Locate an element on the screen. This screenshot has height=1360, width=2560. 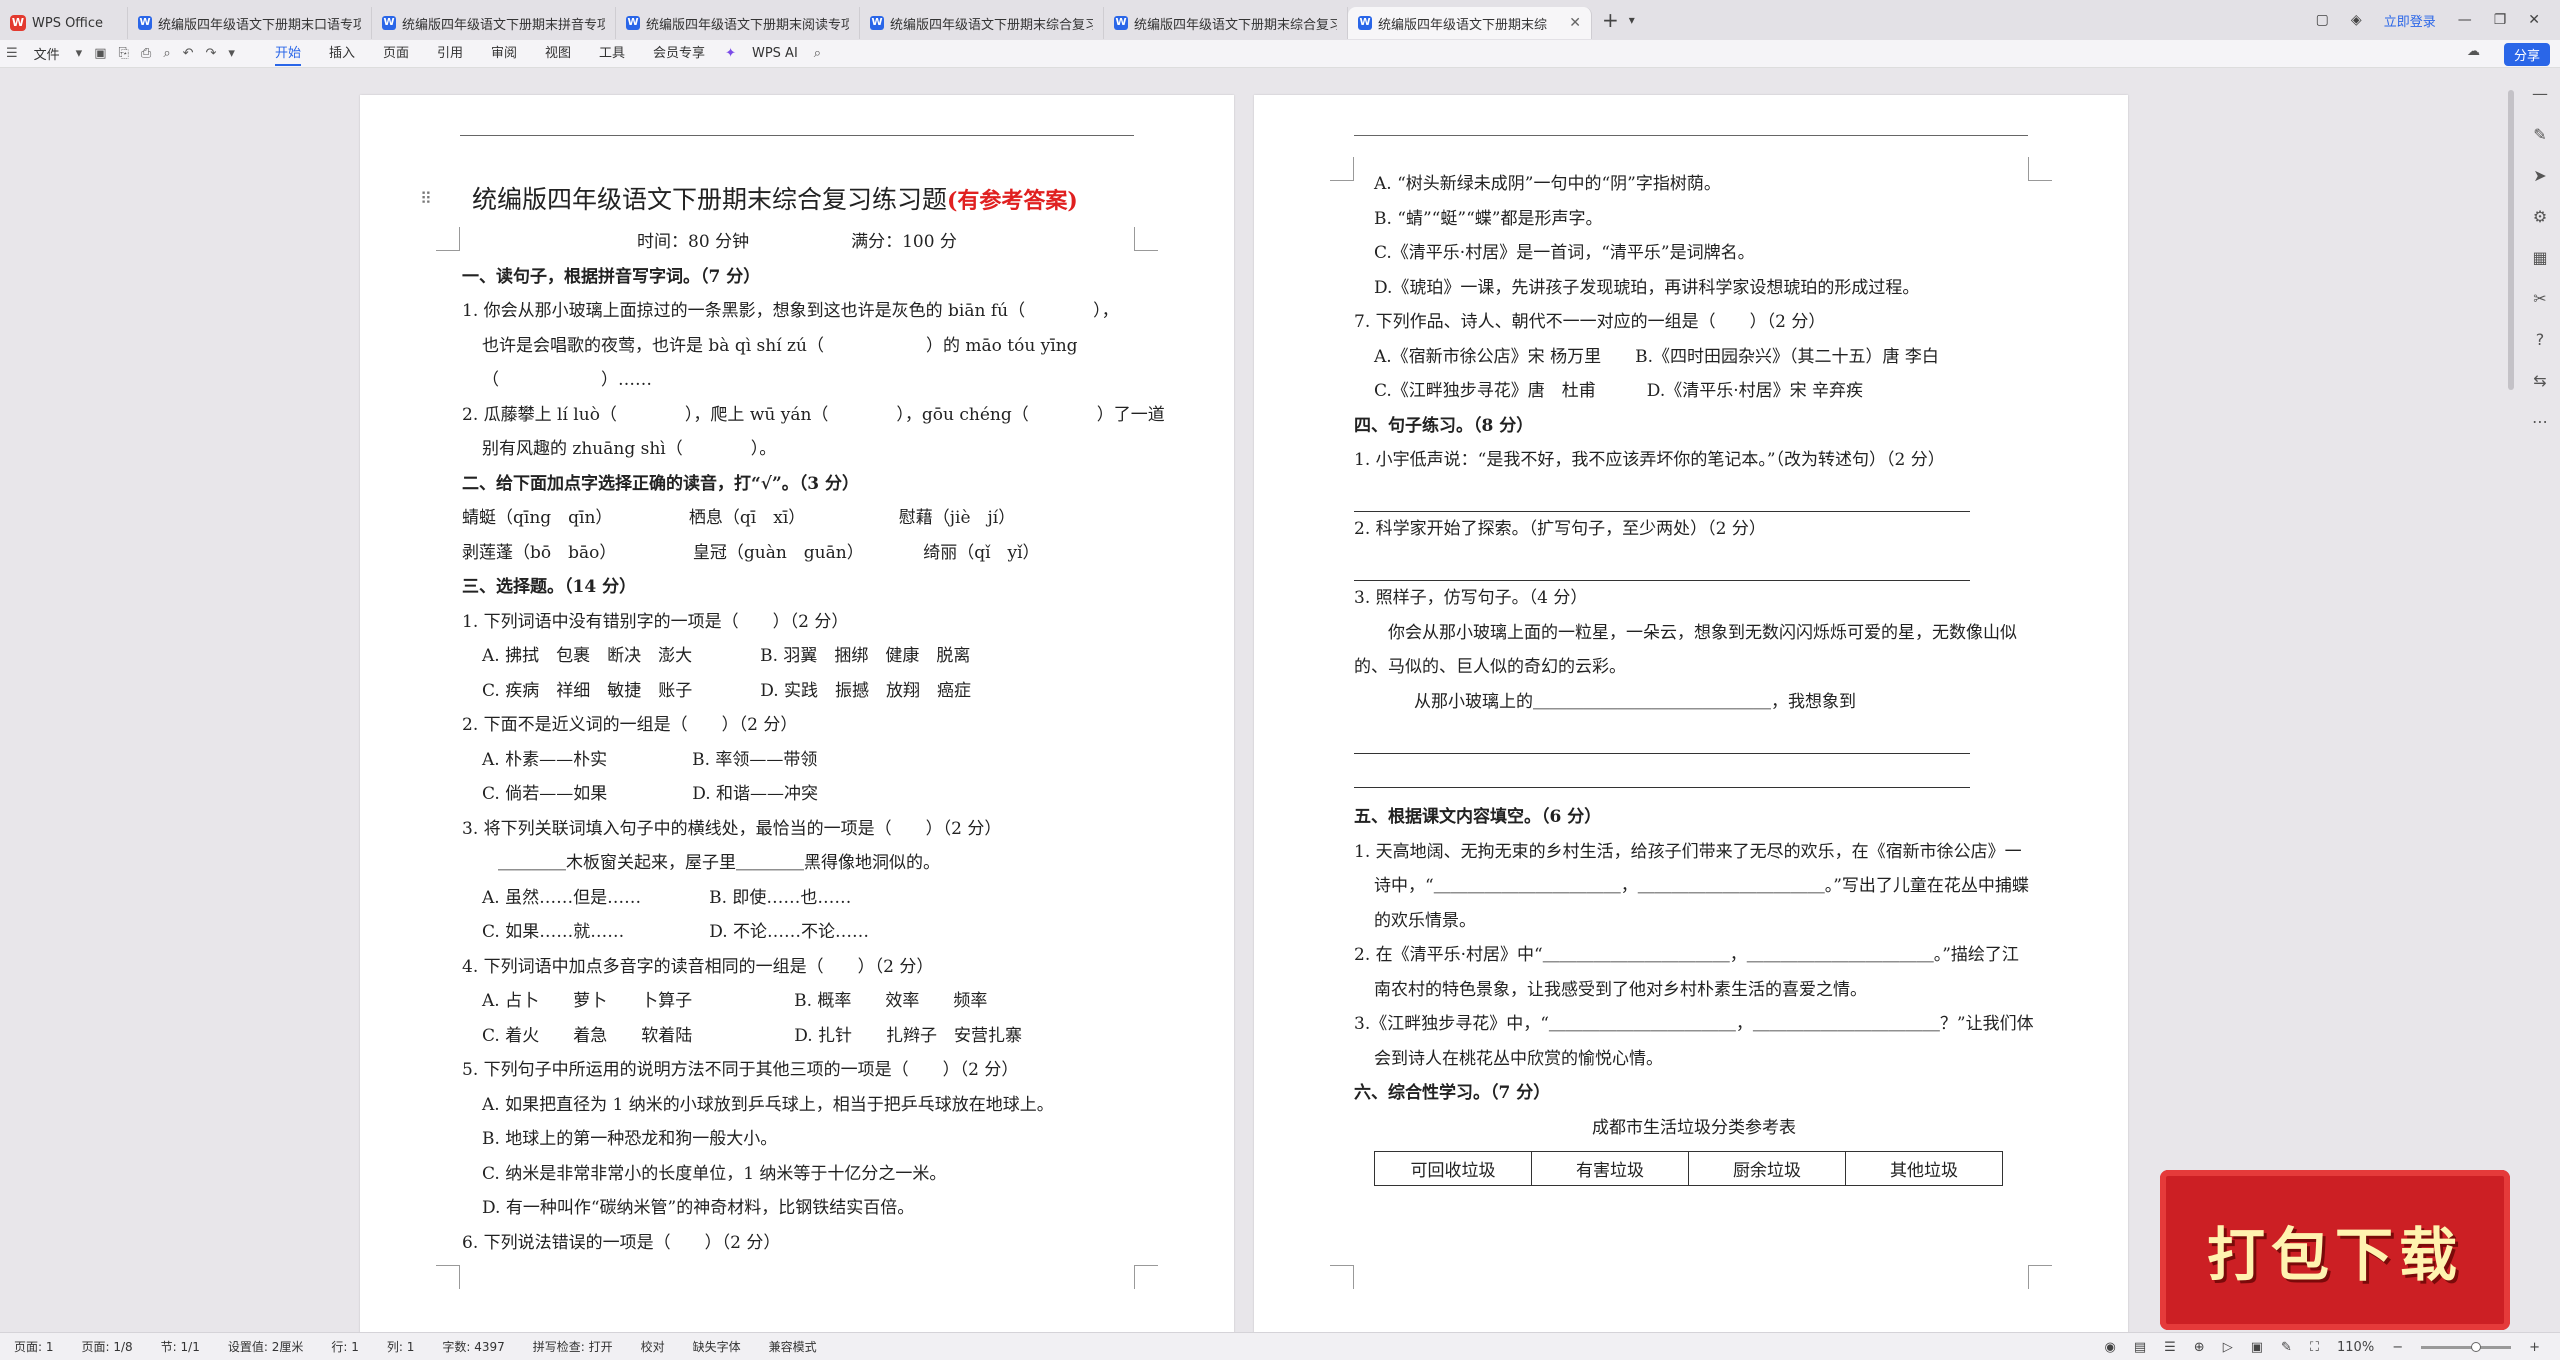
more-icon: ⋯ is located at coordinates (2540, 421).